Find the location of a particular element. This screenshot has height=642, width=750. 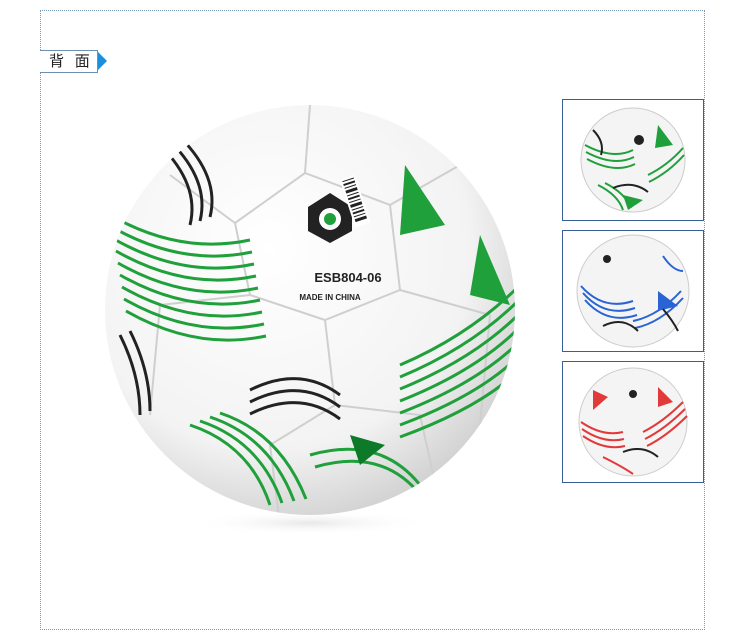

label-arrow-icon is located at coordinates (102, 61).